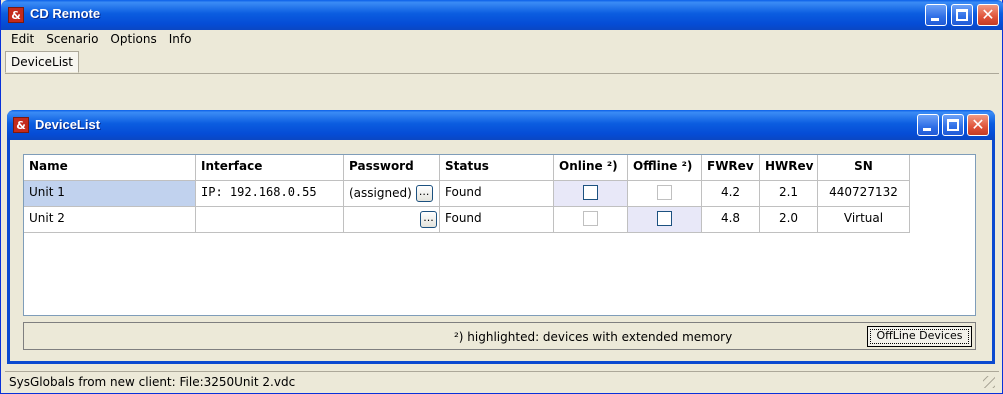 This screenshot has width=1003, height=394. I want to click on menu-scenario: Scenario, so click(72, 40).